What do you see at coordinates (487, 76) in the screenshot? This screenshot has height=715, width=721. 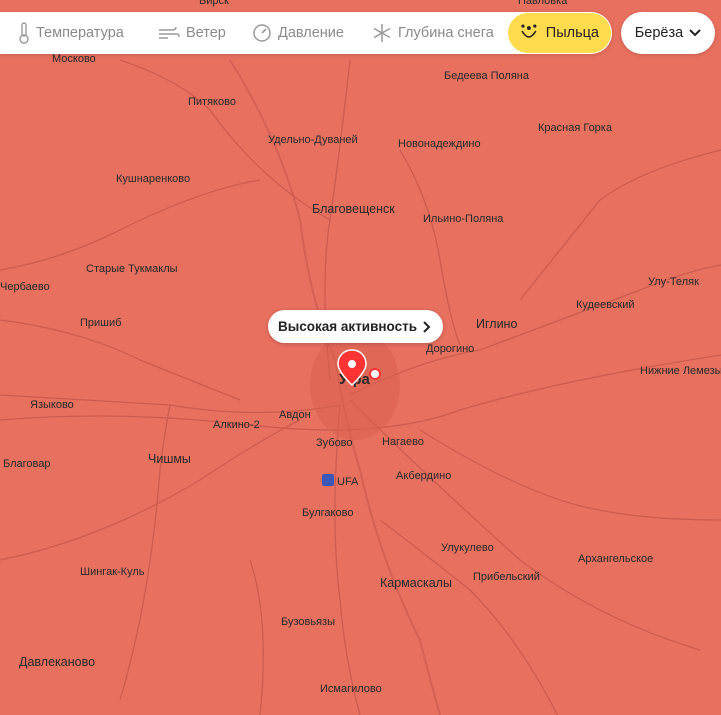 I see `place-label: Бедеева Поляна` at bounding box center [487, 76].